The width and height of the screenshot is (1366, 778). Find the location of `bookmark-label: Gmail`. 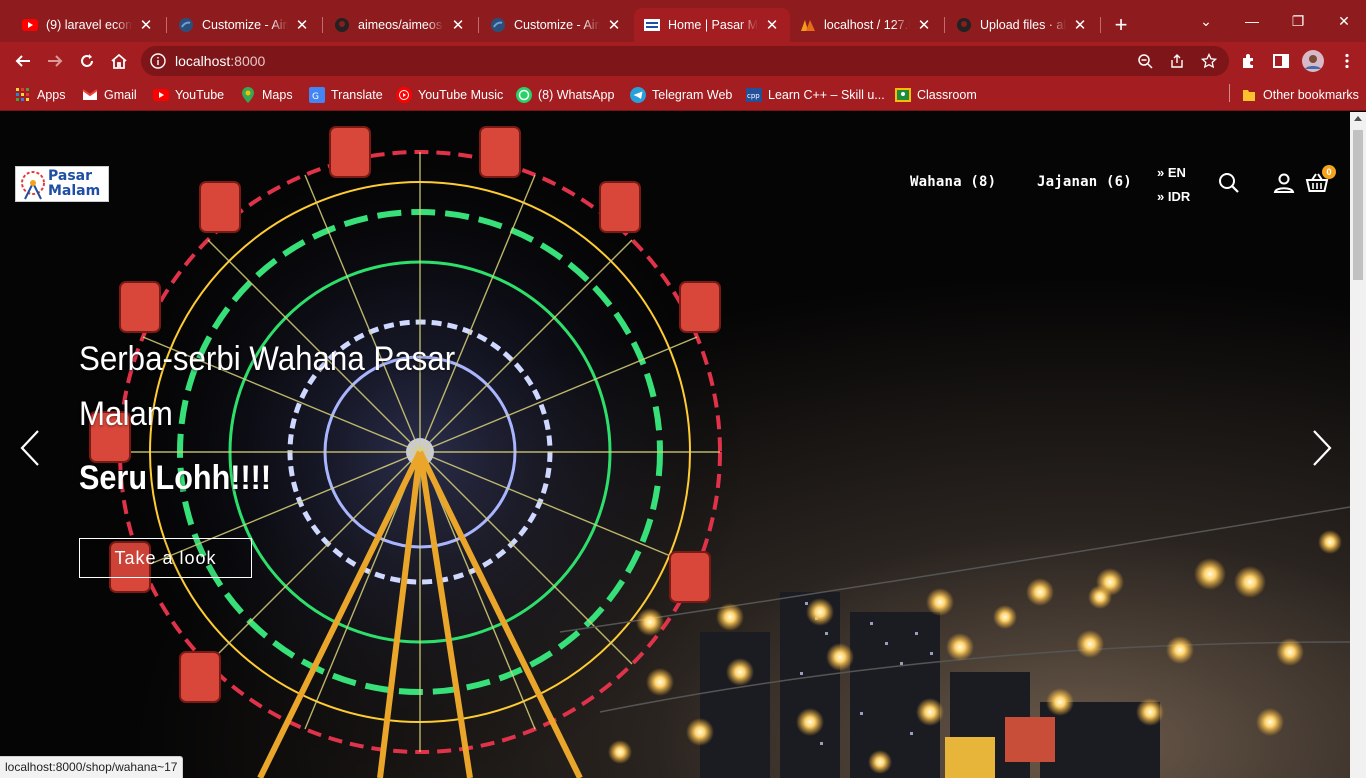

bookmark-label: Gmail is located at coordinates (120, 95).